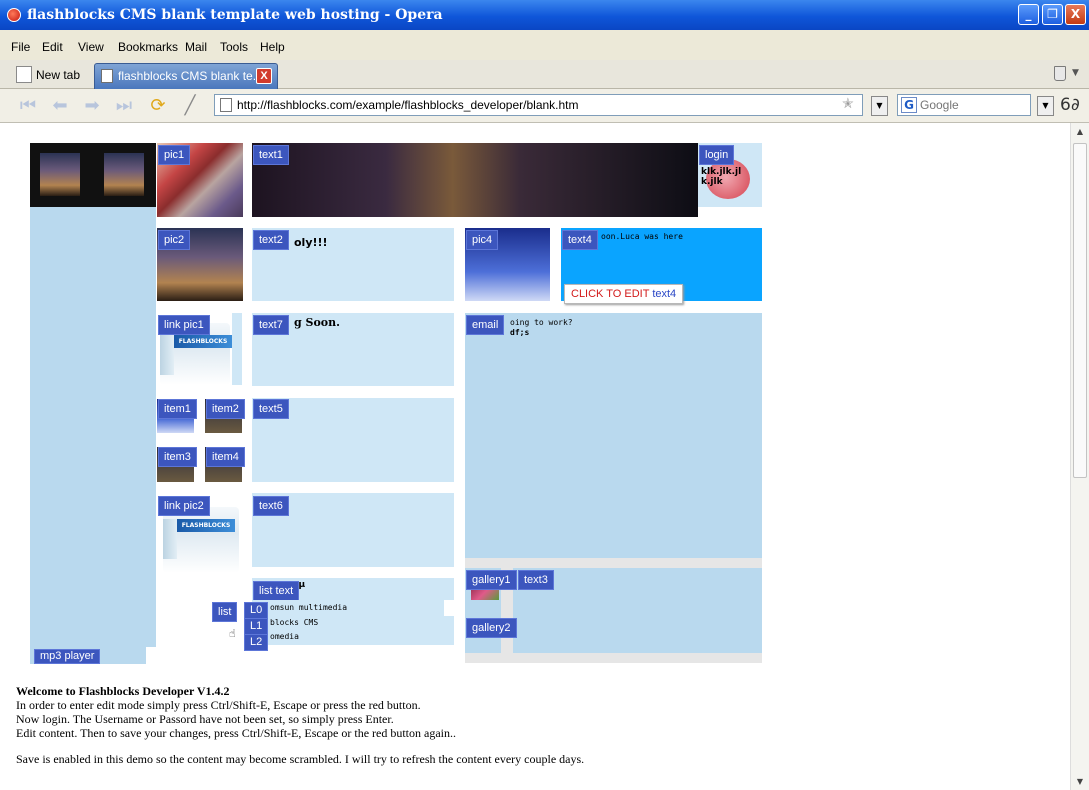 The image size is (1089, 790). I want to click on menu-file: File, so click(20, 47).